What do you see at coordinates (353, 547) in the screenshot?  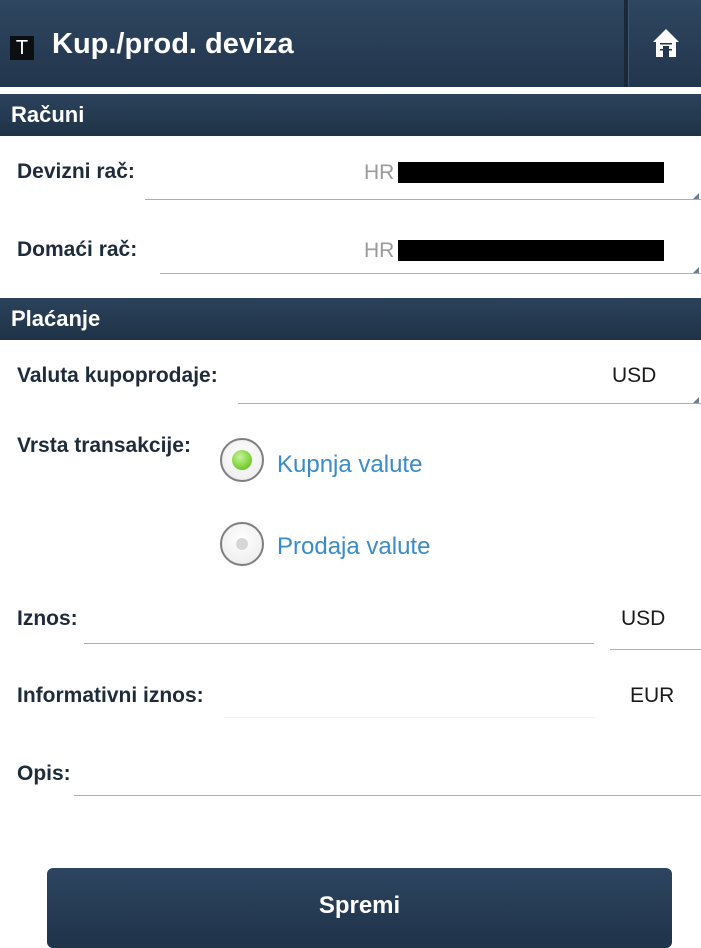 I see `radio-label-sell: Prodaja valute` at bounding box center [353, 547].